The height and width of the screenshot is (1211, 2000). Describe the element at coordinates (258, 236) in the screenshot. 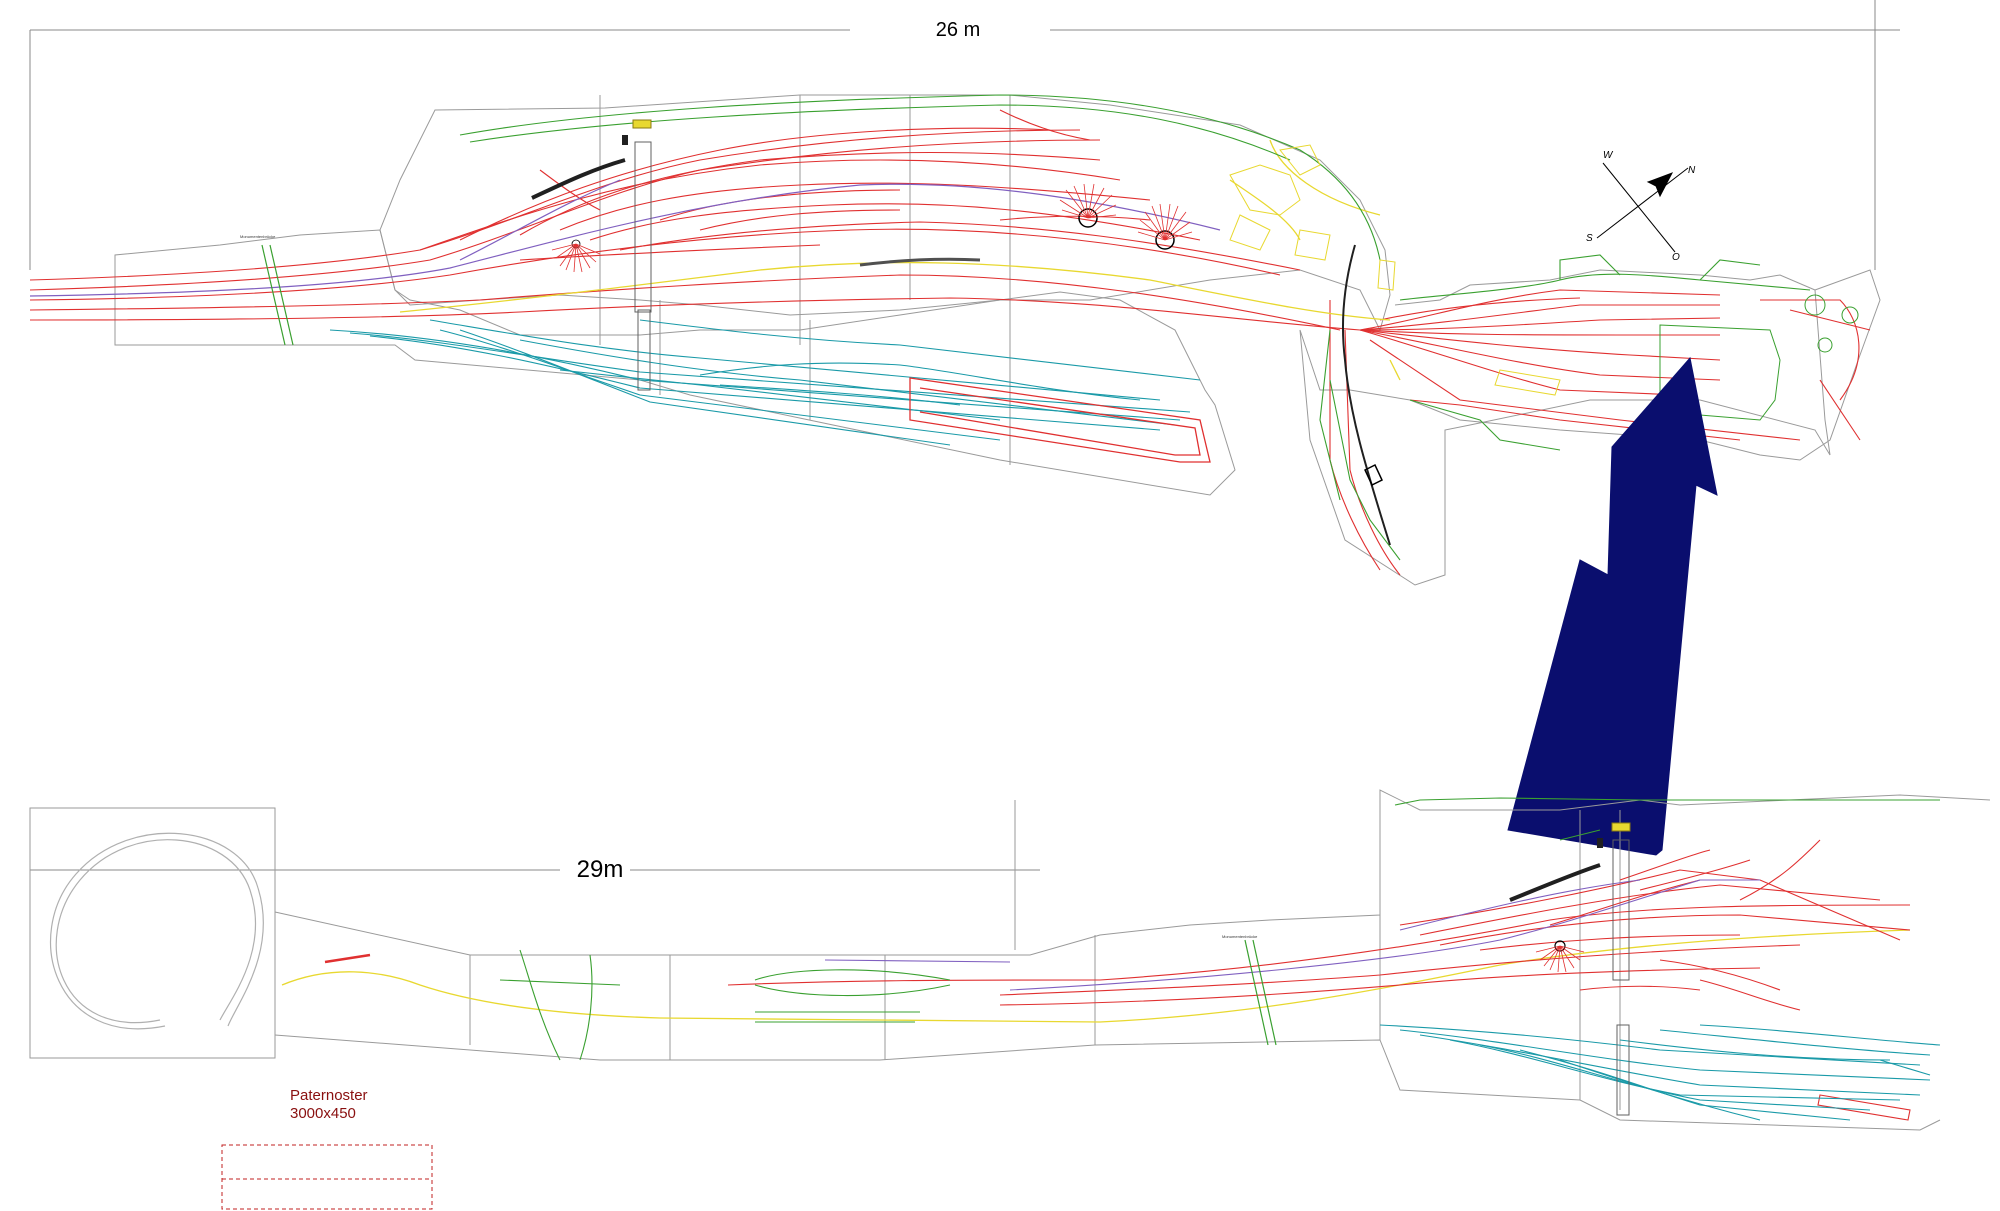

I see `top-bridge-label: Monumentenbrücke` at that location.